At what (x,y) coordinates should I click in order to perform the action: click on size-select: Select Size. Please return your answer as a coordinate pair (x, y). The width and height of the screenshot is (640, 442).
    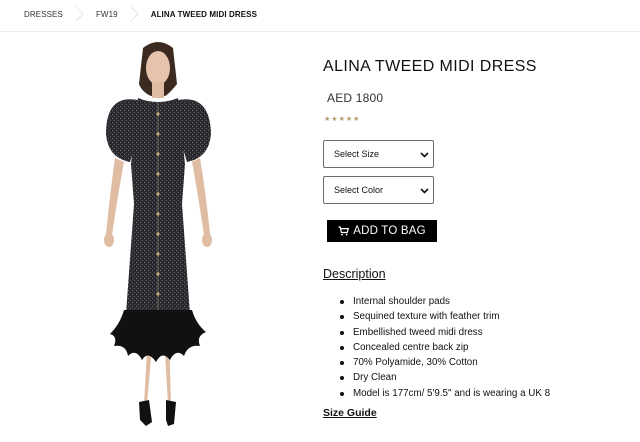
    Looking at the image, I should click on (378, 154).